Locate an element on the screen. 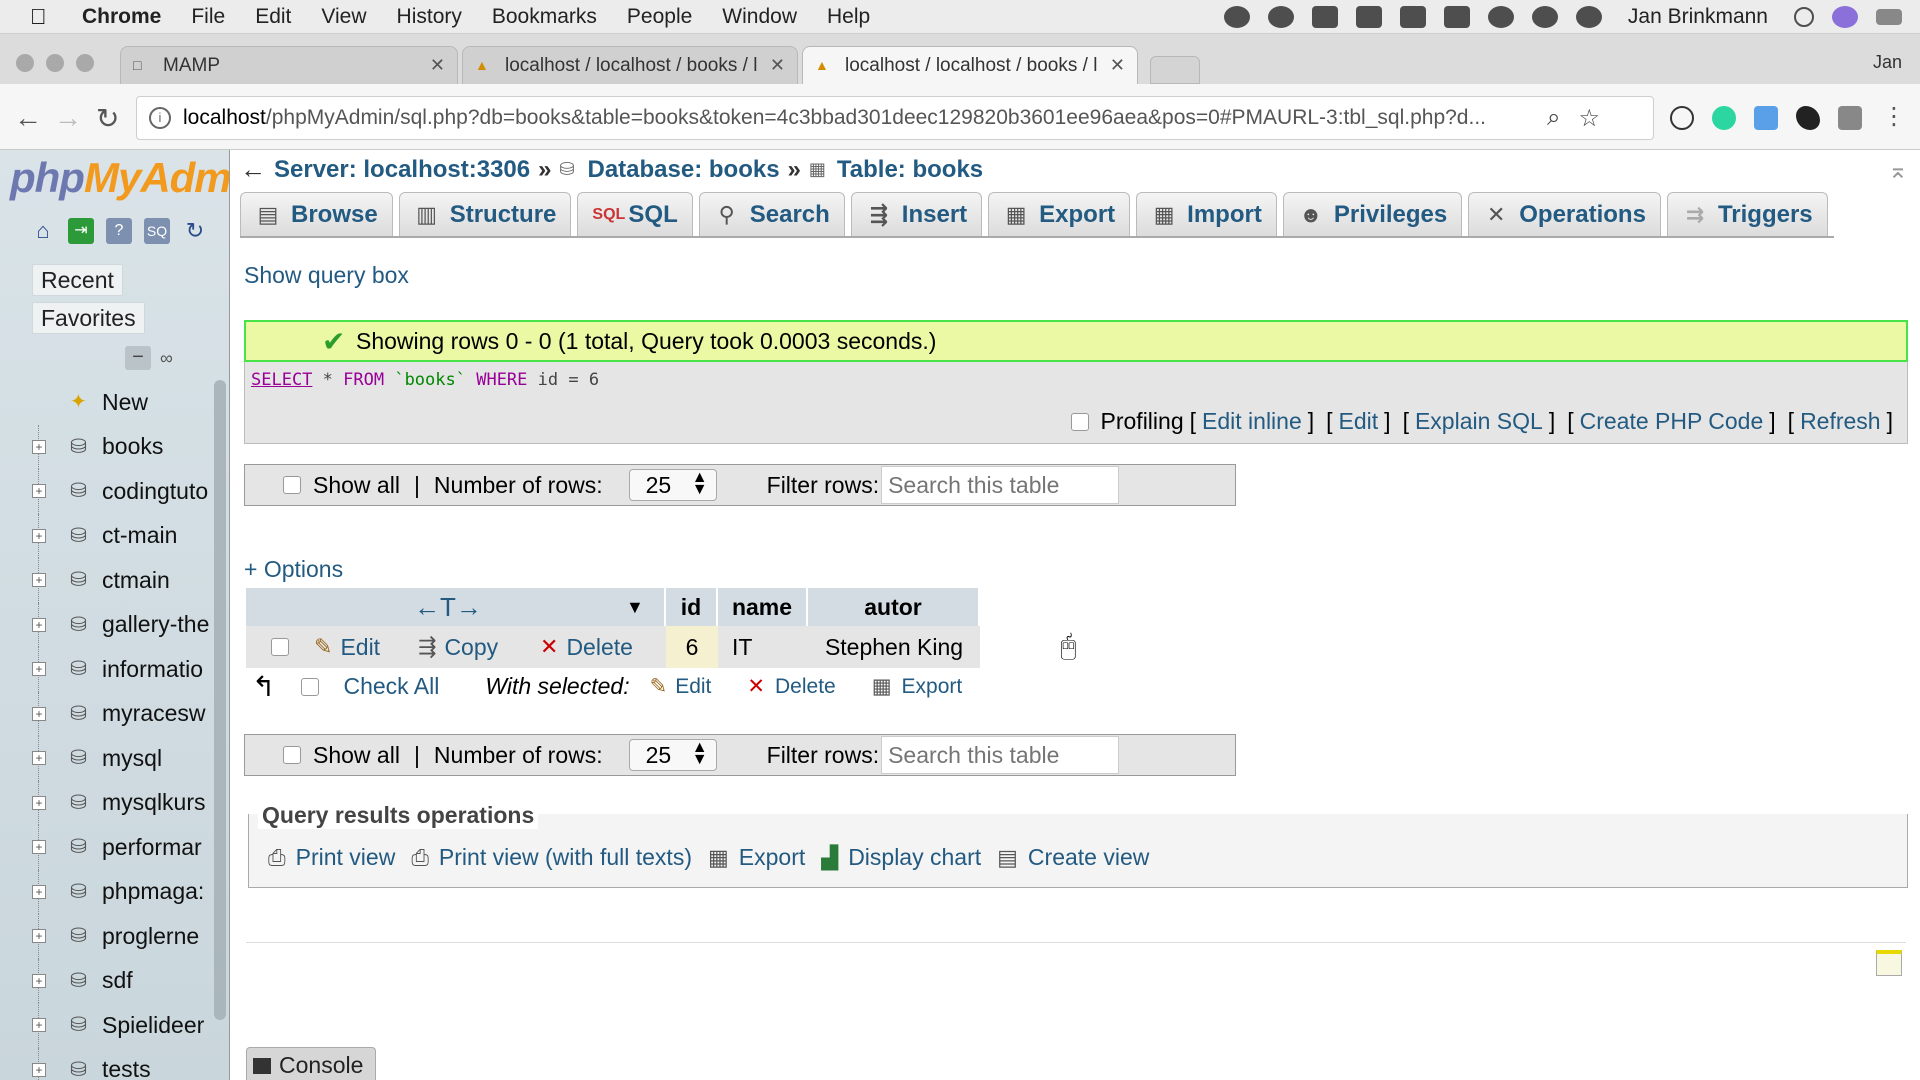  tree-item-db: + ⛁ Spielideer is located at coordinates (107, 1025).